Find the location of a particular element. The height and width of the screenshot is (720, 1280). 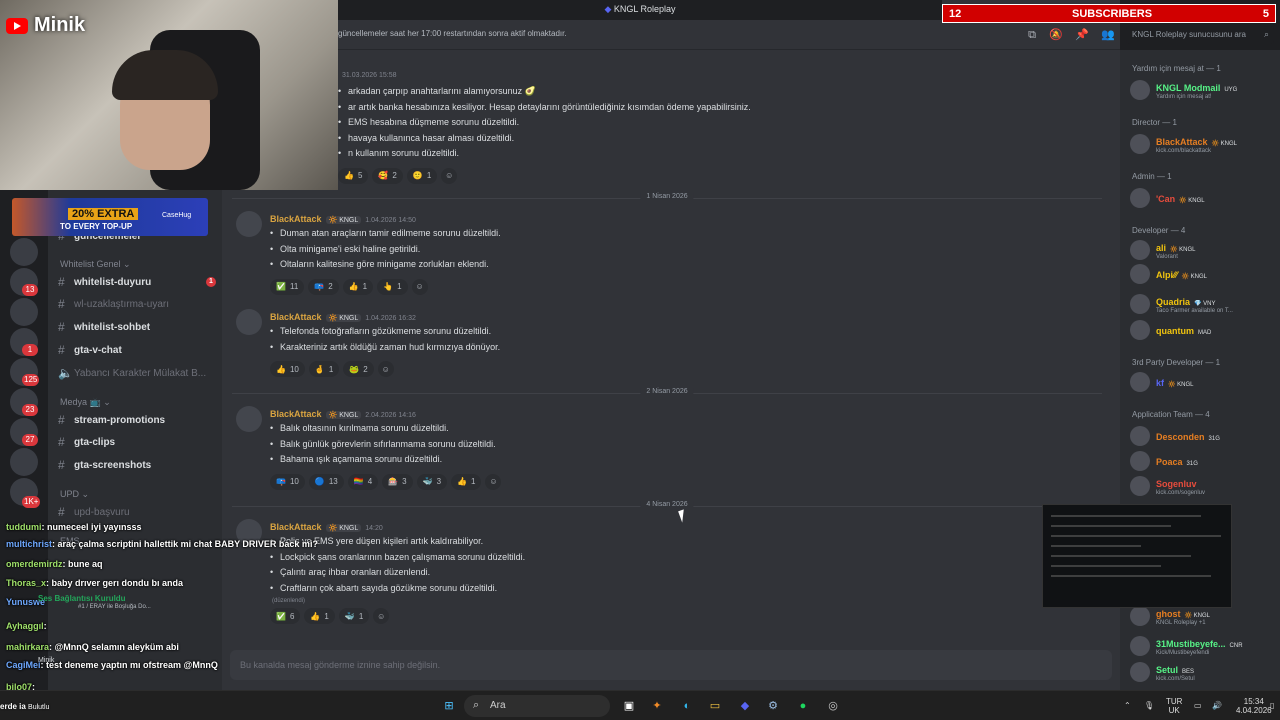

reaction-count: 3 is located at coordinates (439, 481).